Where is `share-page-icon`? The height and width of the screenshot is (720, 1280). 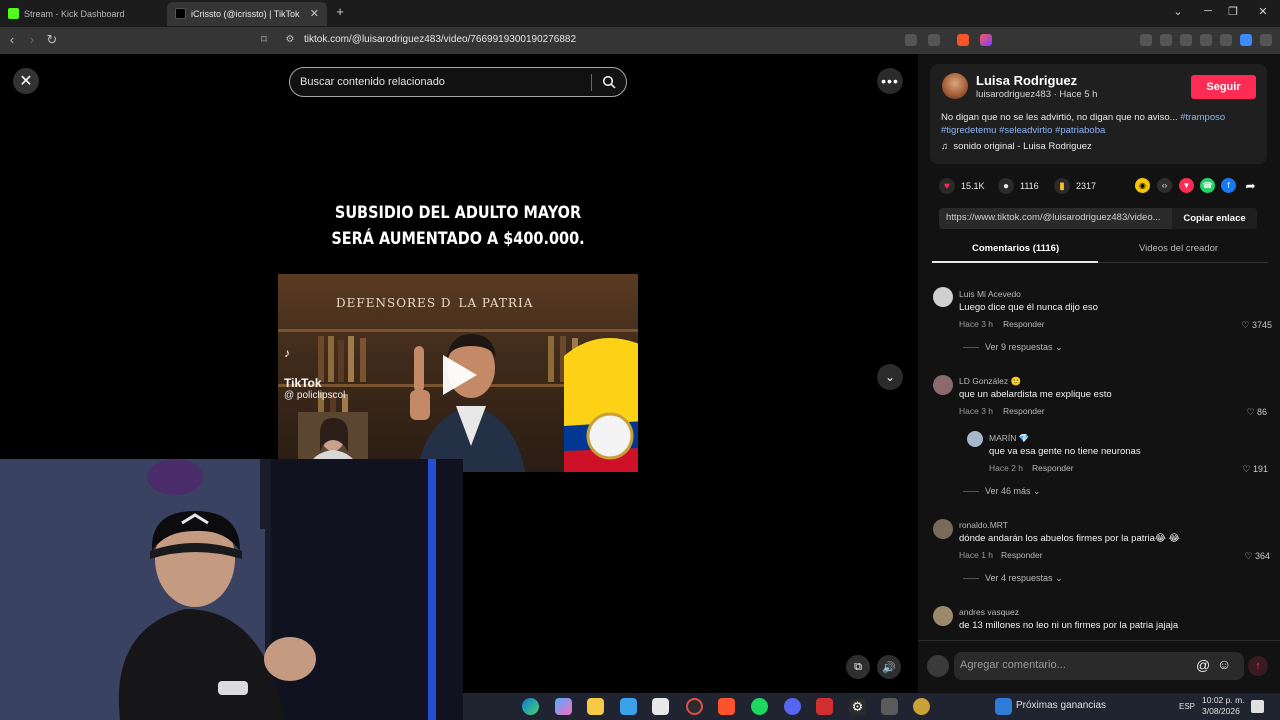
share-page-icon is located at coordinates (934, 40).